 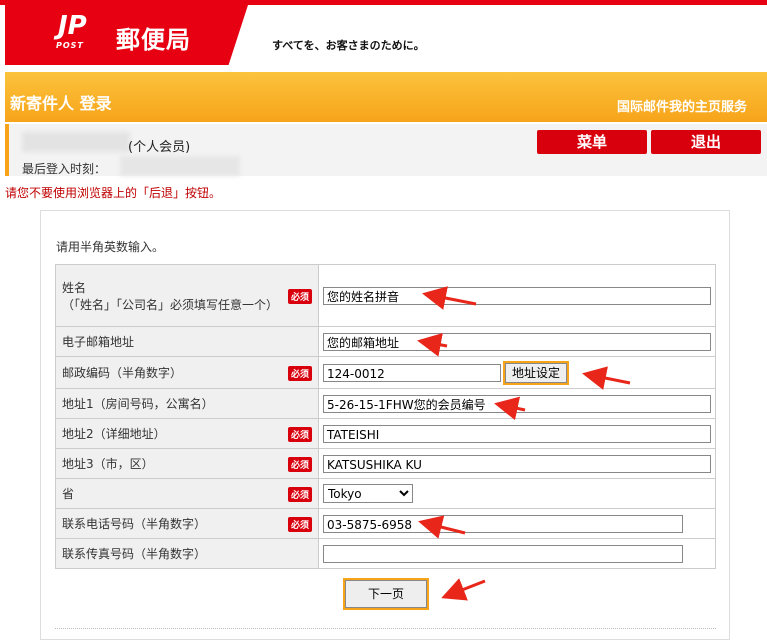 I want to click on arrow-next, so click(x=463, y=589).